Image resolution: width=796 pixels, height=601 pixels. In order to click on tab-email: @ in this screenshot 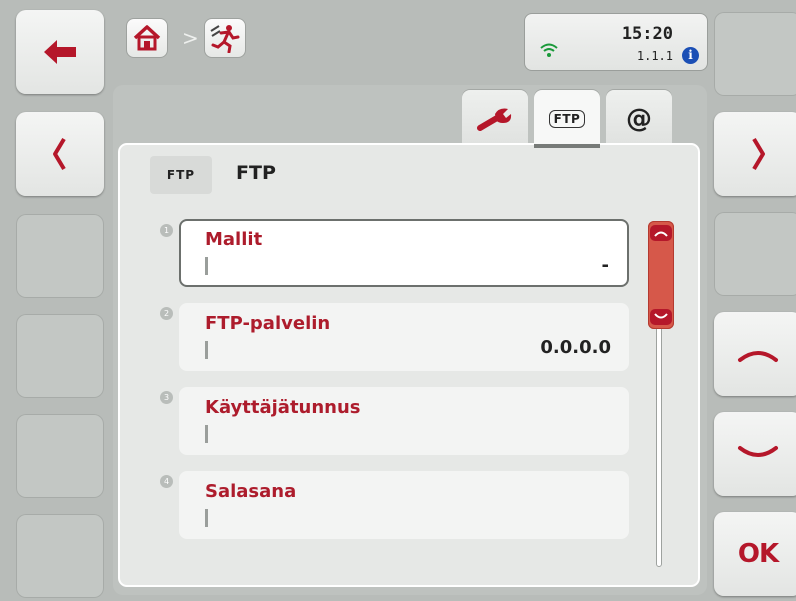, I will do `click(639, 119)`.